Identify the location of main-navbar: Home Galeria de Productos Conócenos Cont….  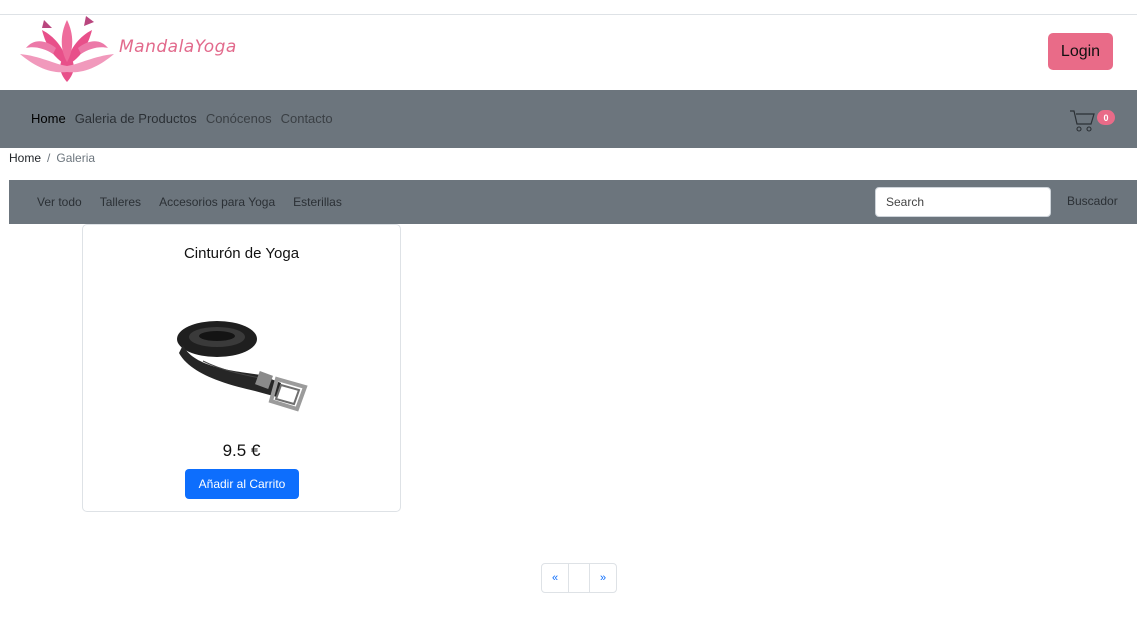
(568, 119).